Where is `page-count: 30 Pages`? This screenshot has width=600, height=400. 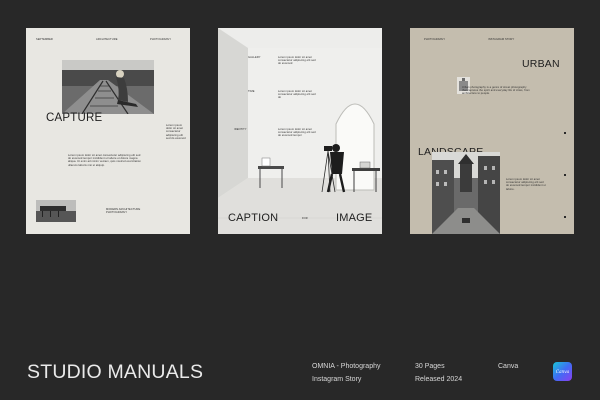 page-count: 30 Pages is located at coordinates (430, 366).